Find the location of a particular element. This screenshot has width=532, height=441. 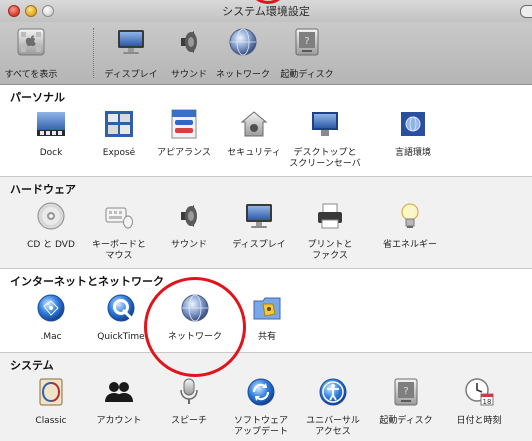

pane-label: キーボードと マウス is located at coordinates (118, 250).